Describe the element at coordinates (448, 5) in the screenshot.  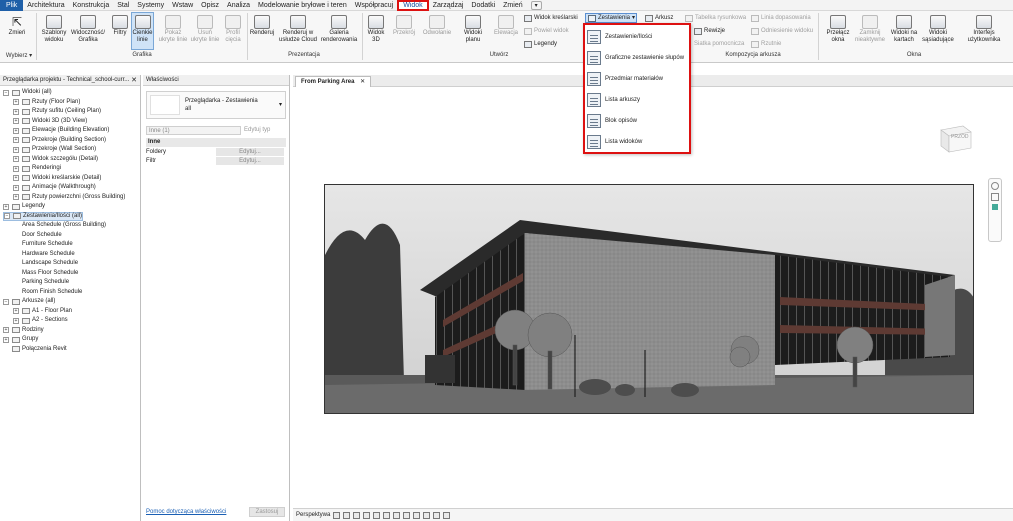
I see `menu-zarzadzaj: Zarządzaj` at that location.